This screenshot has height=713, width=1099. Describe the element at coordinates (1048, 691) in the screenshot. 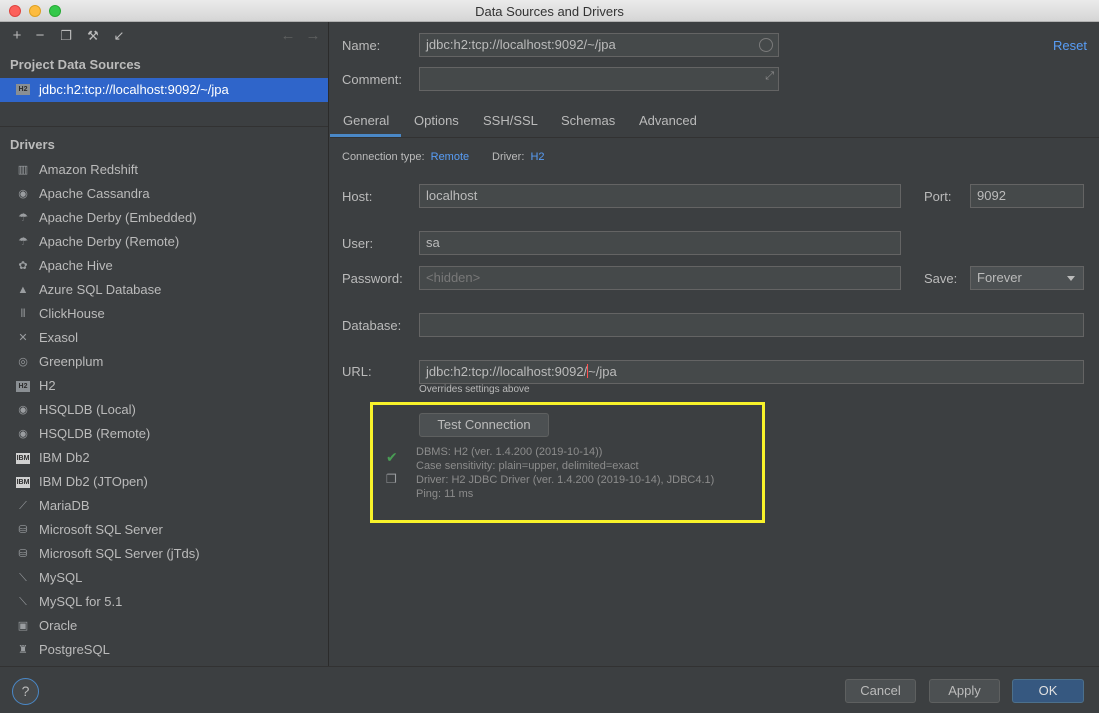

I see `ok-button: OK` at that location.